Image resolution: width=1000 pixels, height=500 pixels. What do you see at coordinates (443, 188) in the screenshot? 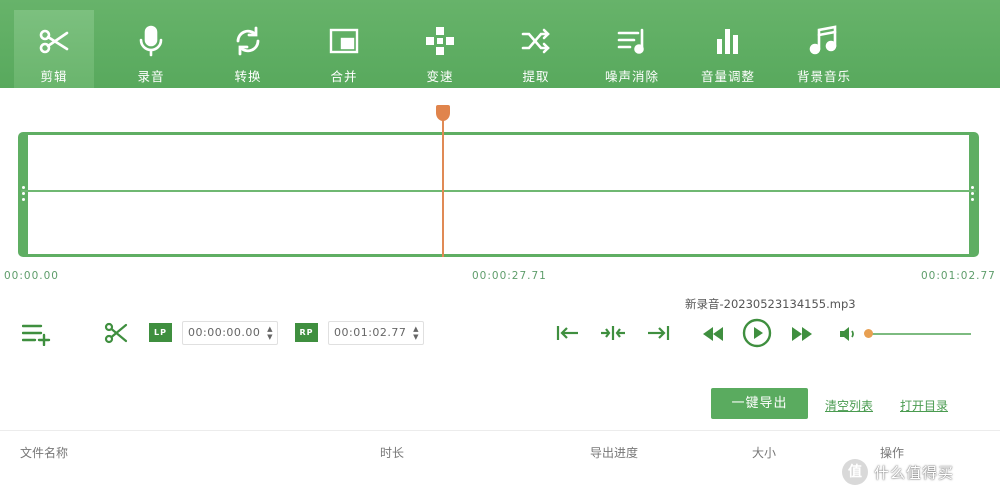
I see `playhead-line` at bounding box center [443, 188].